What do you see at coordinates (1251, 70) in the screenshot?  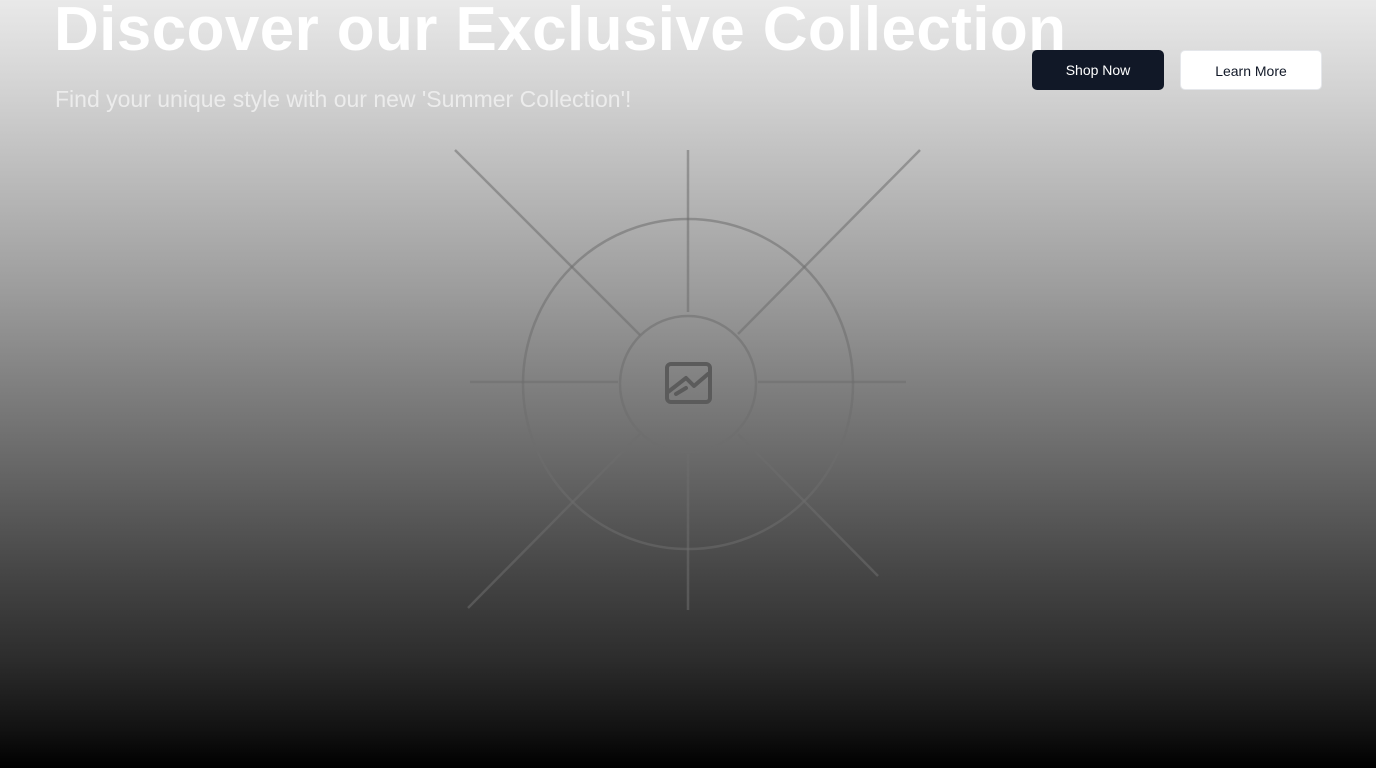 I see `learn-more-button: Learn More` at bounding box center [1251, 70].